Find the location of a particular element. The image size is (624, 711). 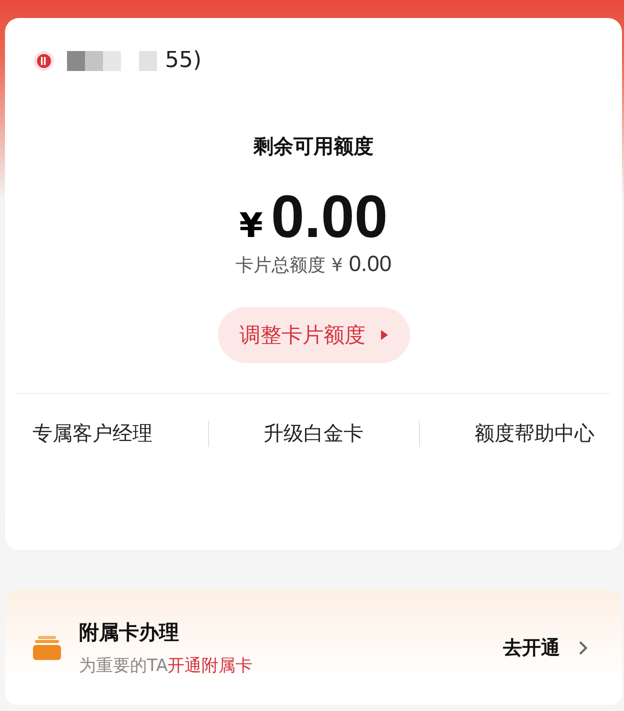

total-credit-amount: 0.00 is located at coordinates (370, 264).